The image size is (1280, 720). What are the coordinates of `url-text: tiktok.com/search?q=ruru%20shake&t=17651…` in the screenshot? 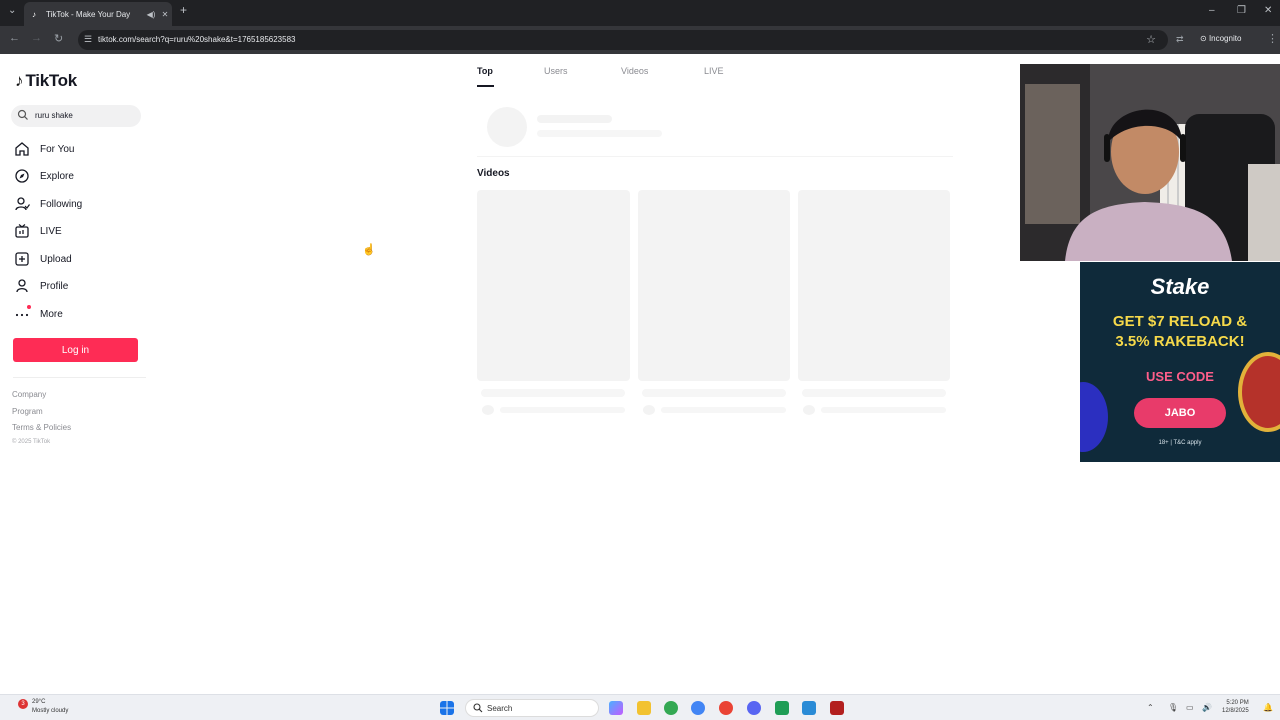 It's located at (197, 39).